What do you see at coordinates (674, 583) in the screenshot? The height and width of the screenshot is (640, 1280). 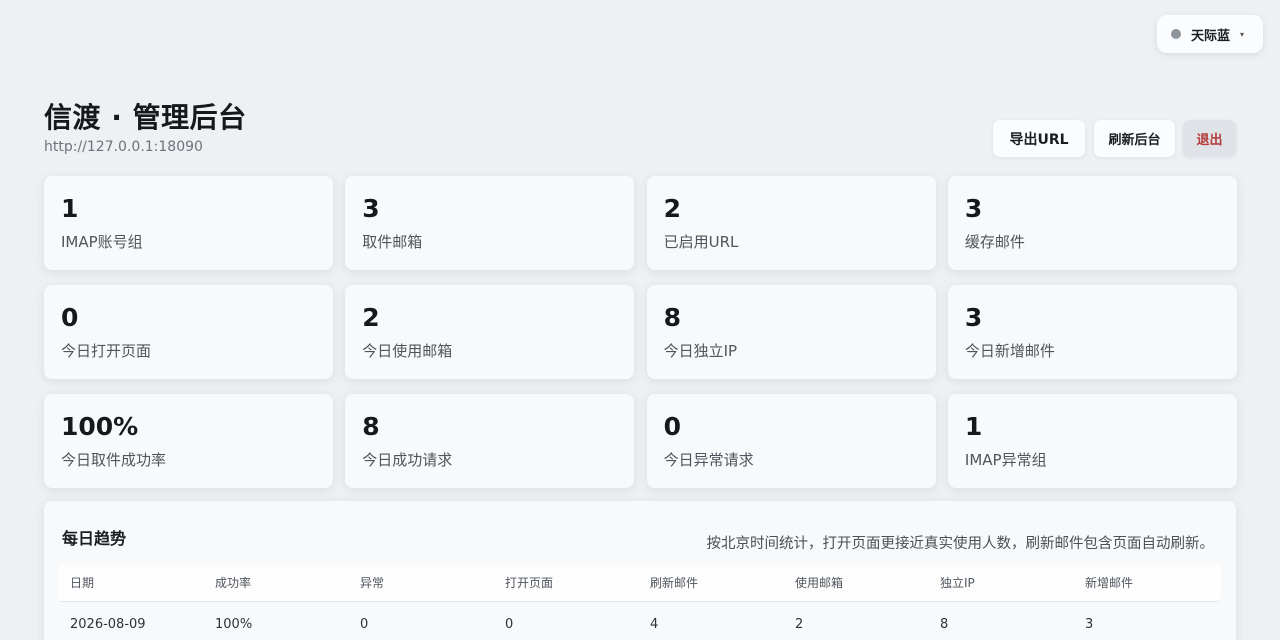 I see `column-header-mail-refreshes: 刷新邮件` at bounding box center [674, 583].